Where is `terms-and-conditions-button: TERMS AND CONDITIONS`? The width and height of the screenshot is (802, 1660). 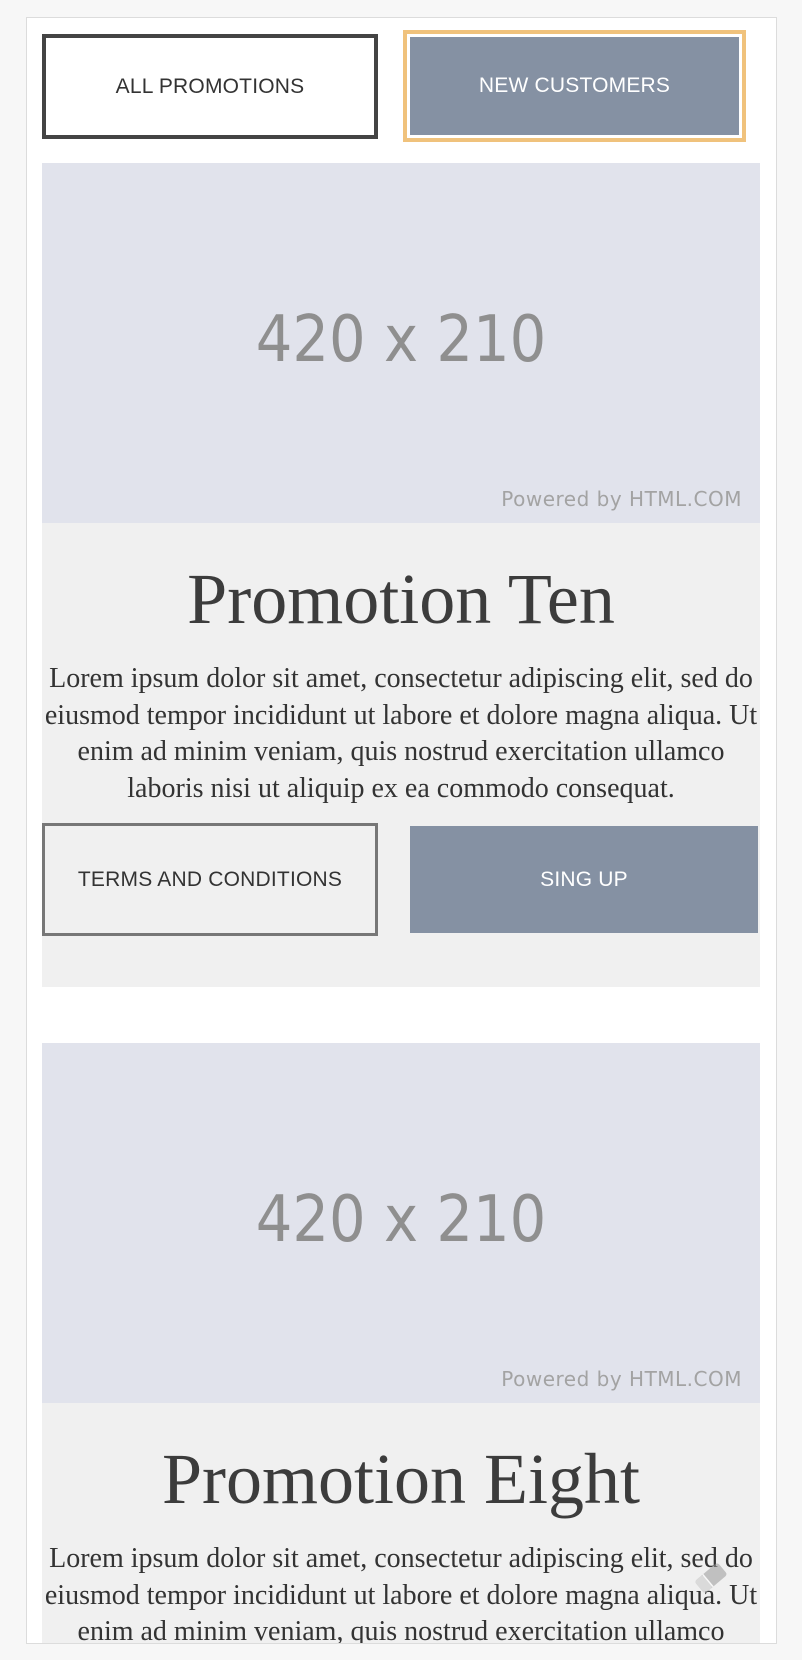
terms-and-conditions-button: TERMS AND CONDITIONS is located at coordinates (210, 879).